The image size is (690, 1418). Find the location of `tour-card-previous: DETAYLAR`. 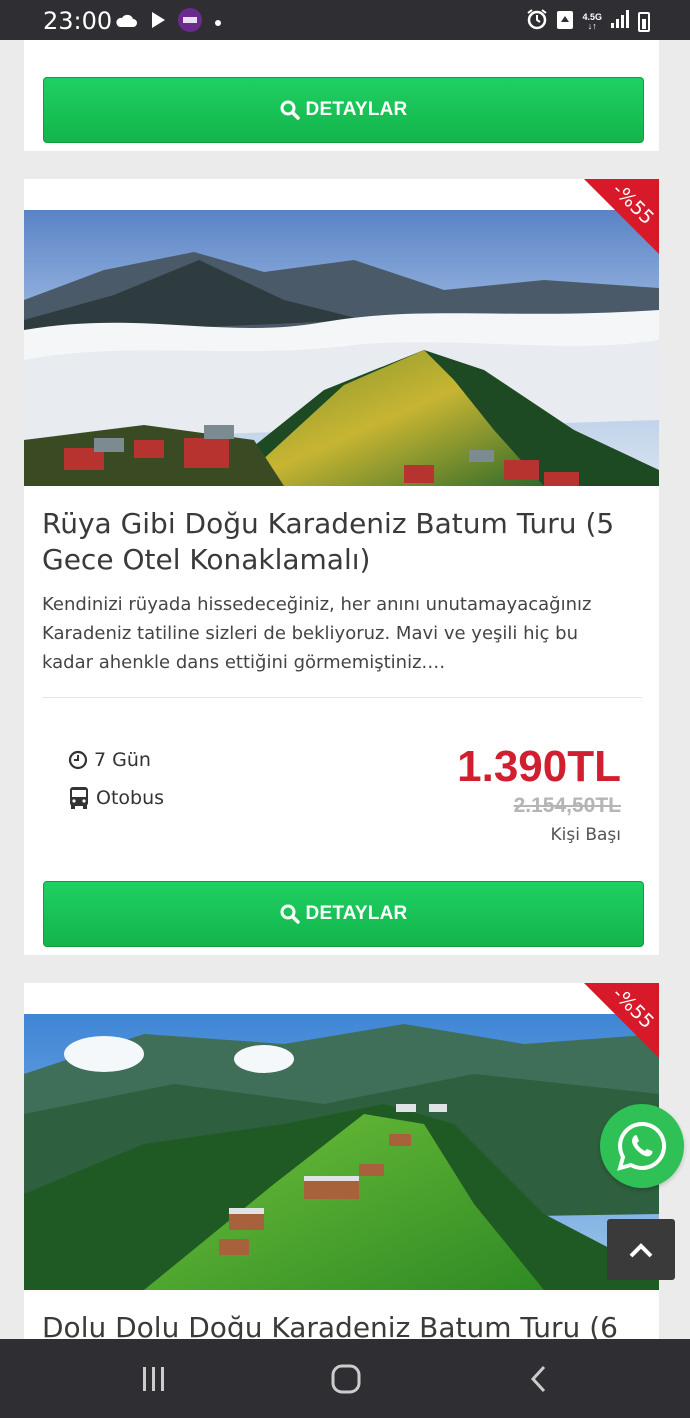

tour-card-previous: DETAYLAR is located at coordinates (341, 95).